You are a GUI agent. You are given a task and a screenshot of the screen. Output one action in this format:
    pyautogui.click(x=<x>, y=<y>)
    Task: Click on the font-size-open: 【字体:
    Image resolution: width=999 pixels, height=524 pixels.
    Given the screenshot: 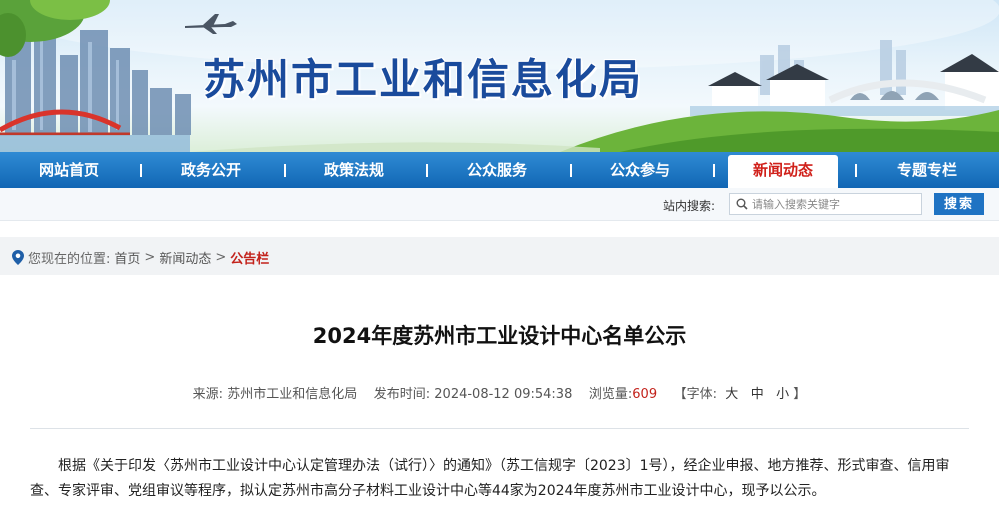 What is the action you would take?
    pyautogui.click(x=695, y=394)
    